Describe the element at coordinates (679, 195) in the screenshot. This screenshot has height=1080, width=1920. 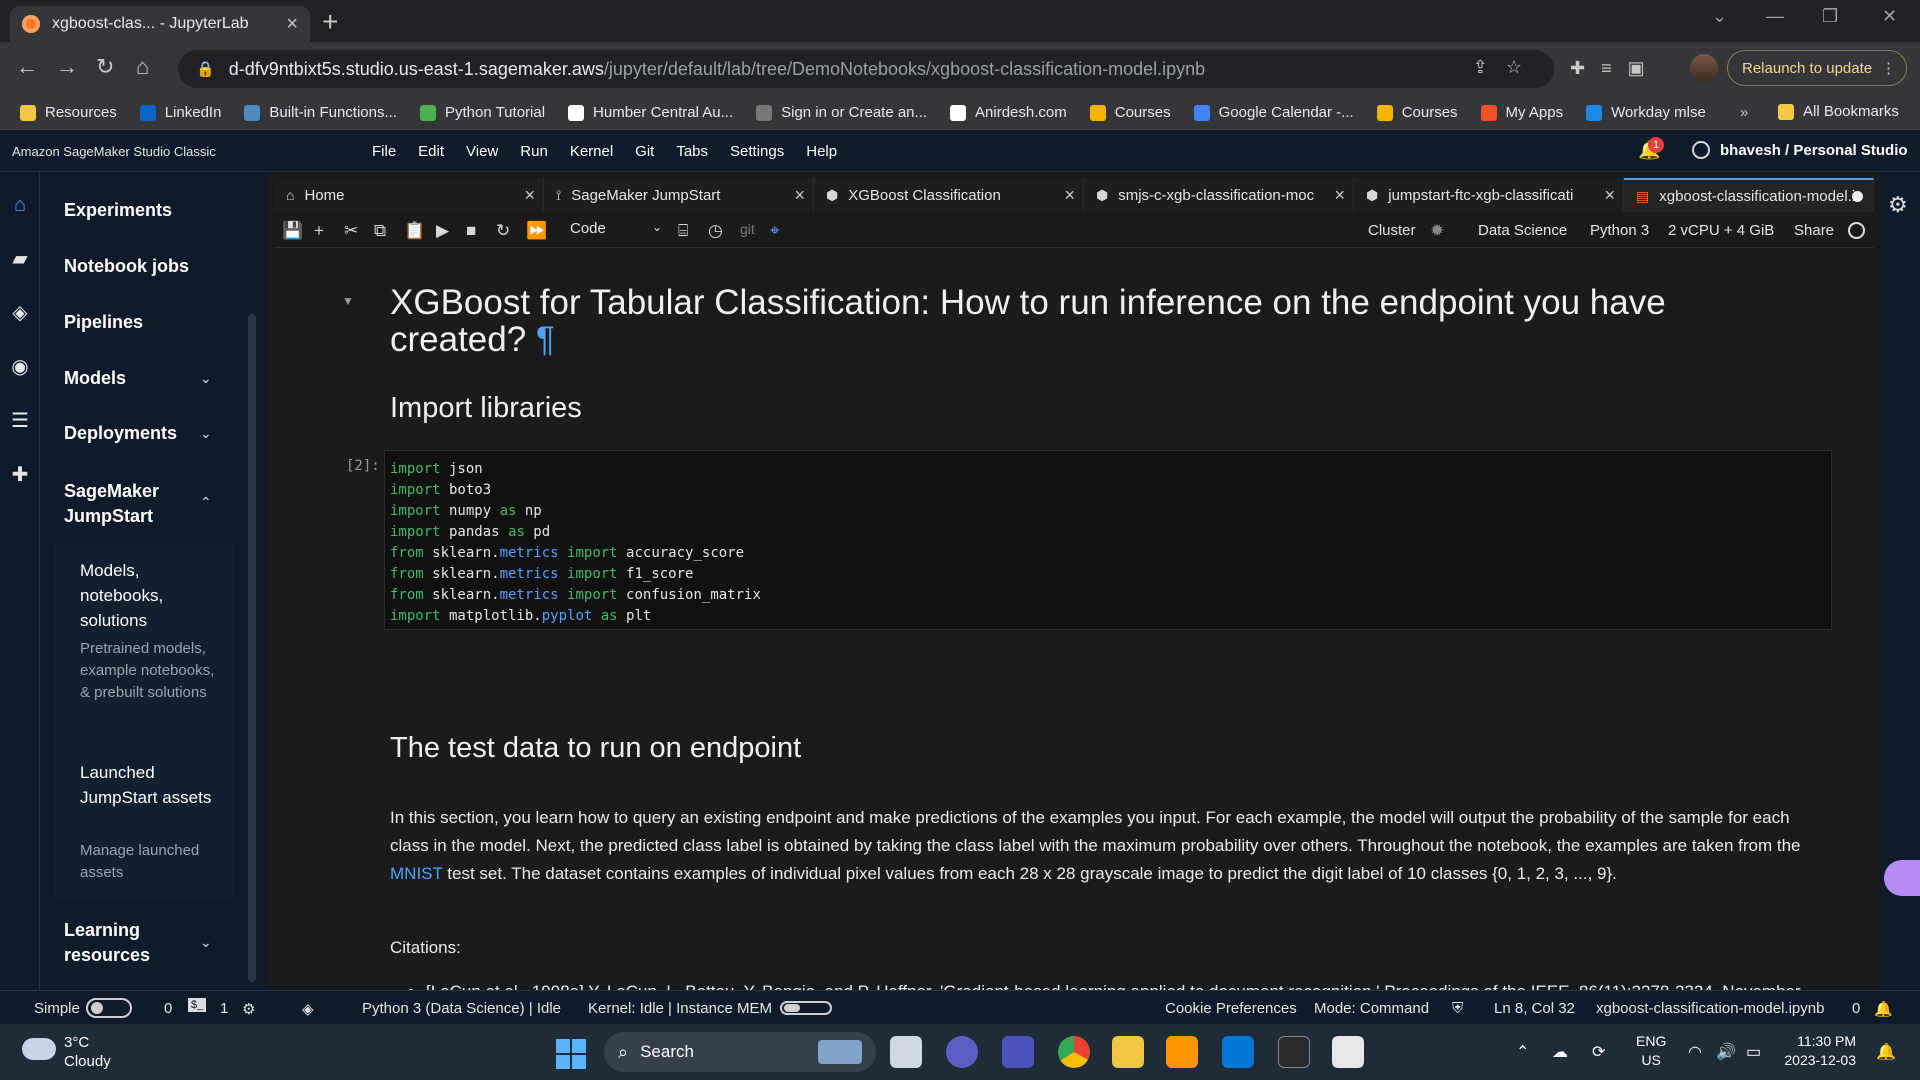
I see `document-tab: ⟟ SageMaker JumpStart ×` at that location.